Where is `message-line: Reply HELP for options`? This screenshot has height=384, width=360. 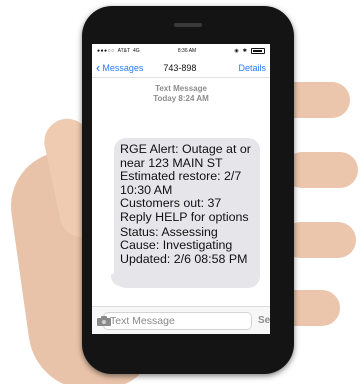
message-line: Reply HELP for options is located at coordinates (184, 216).